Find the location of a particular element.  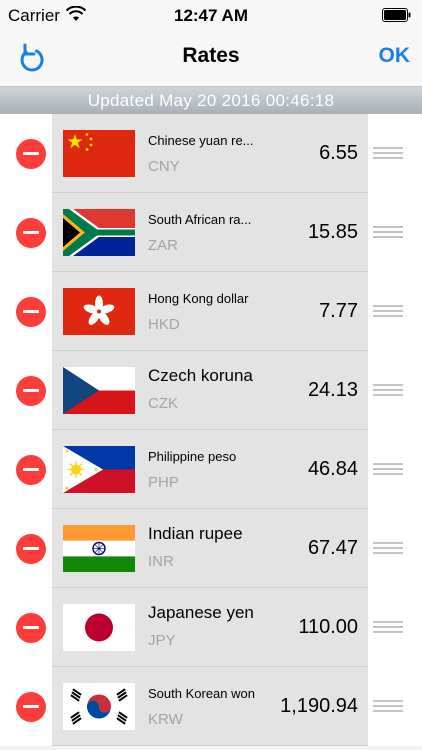

refresh-button is located at coordinates (32, 59).